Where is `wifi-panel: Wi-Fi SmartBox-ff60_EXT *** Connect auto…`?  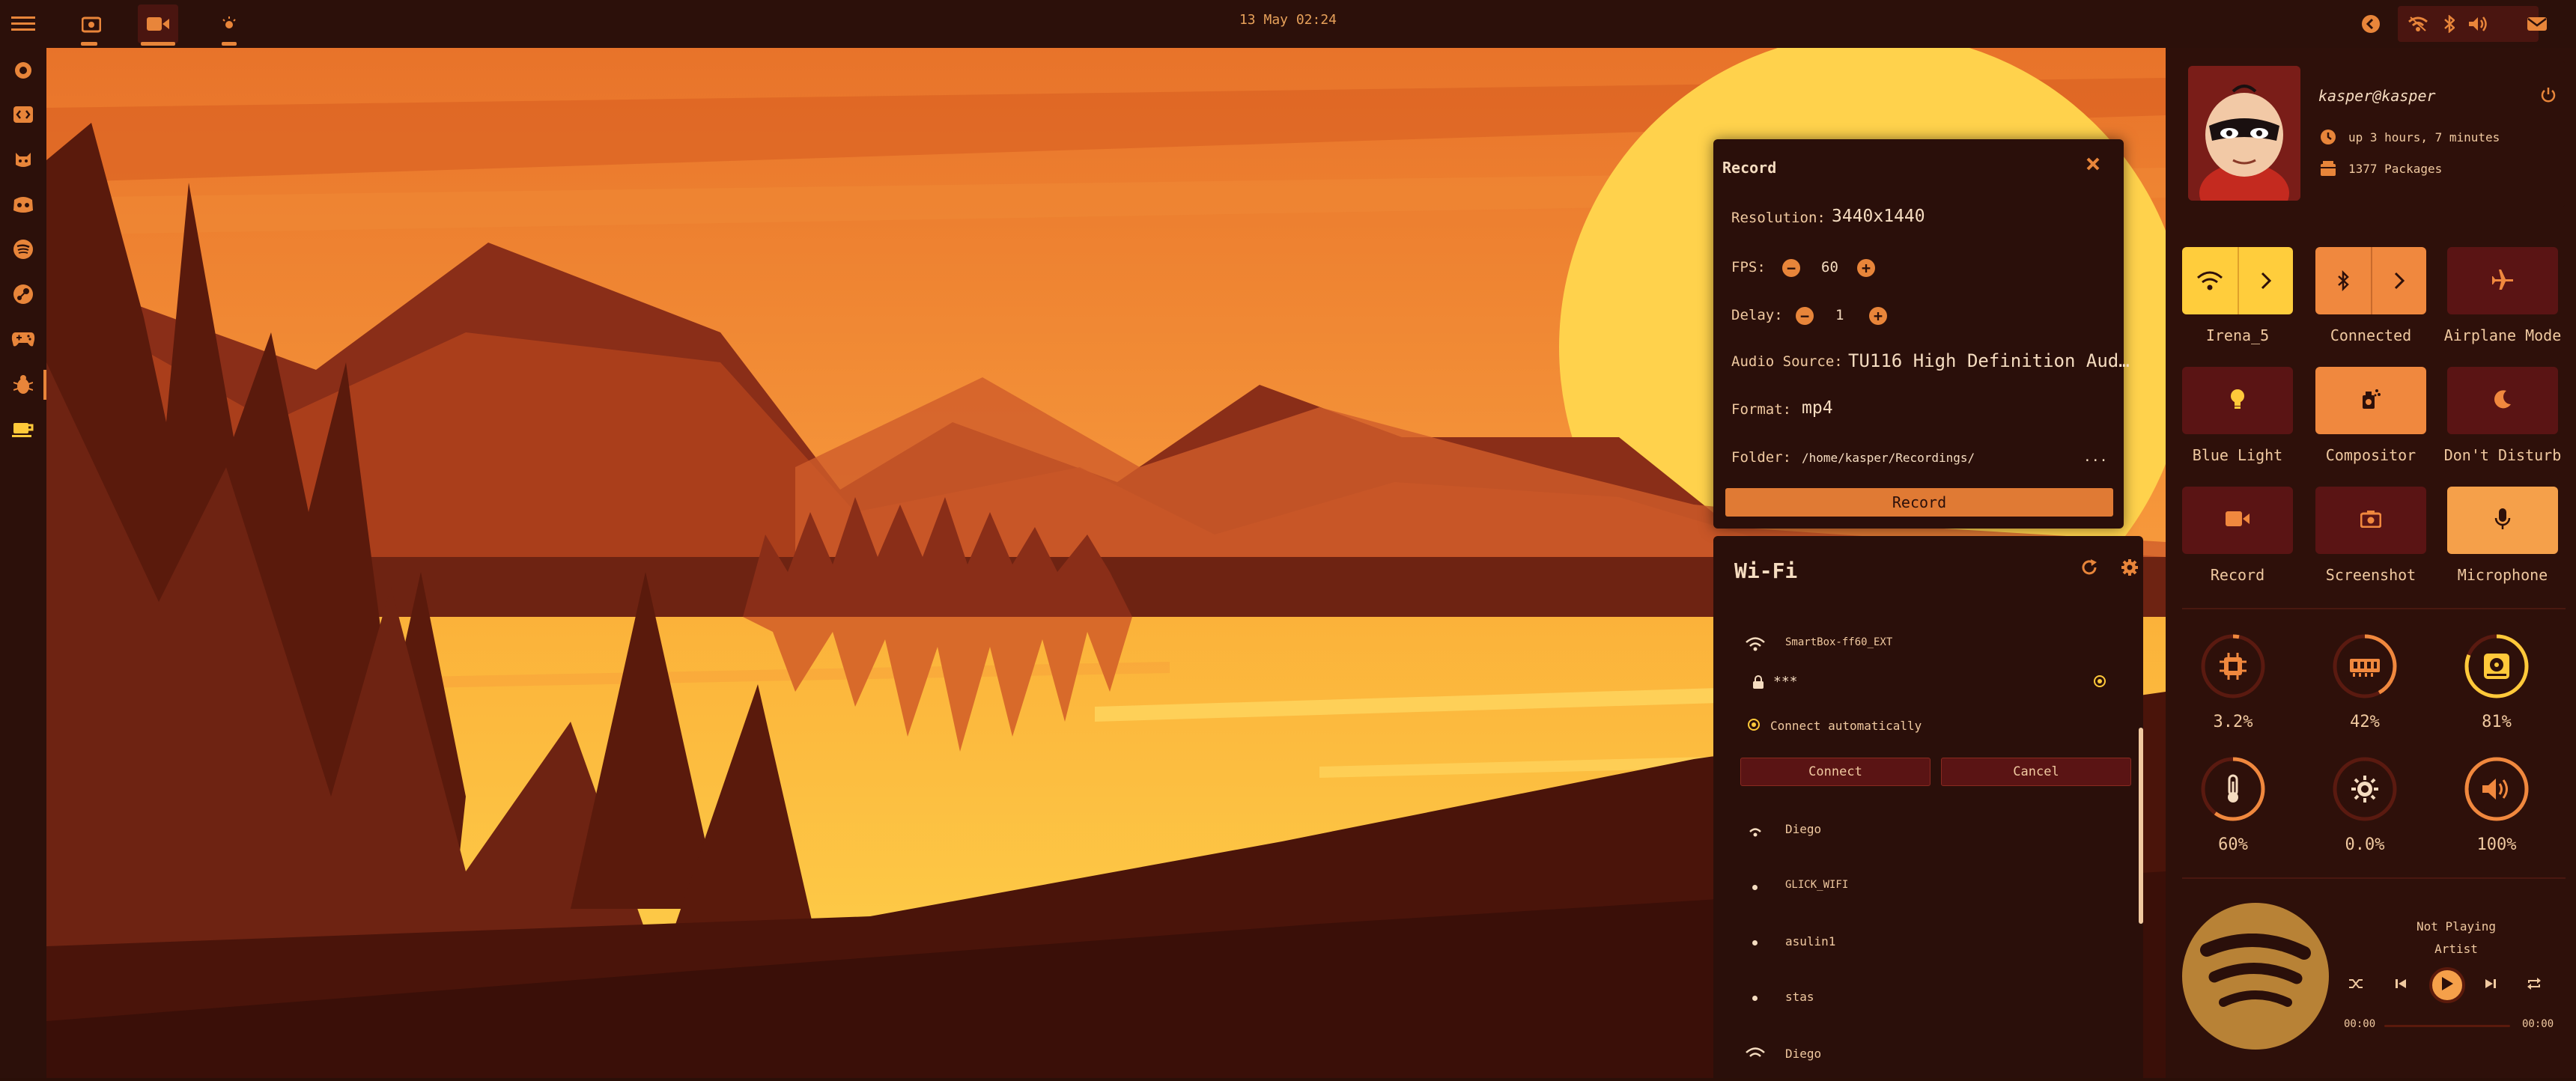
wifi-panel: Wi-Fi SmartBox-ff60_EXT *** Connect auto… is located at coordinates (1928, 807).